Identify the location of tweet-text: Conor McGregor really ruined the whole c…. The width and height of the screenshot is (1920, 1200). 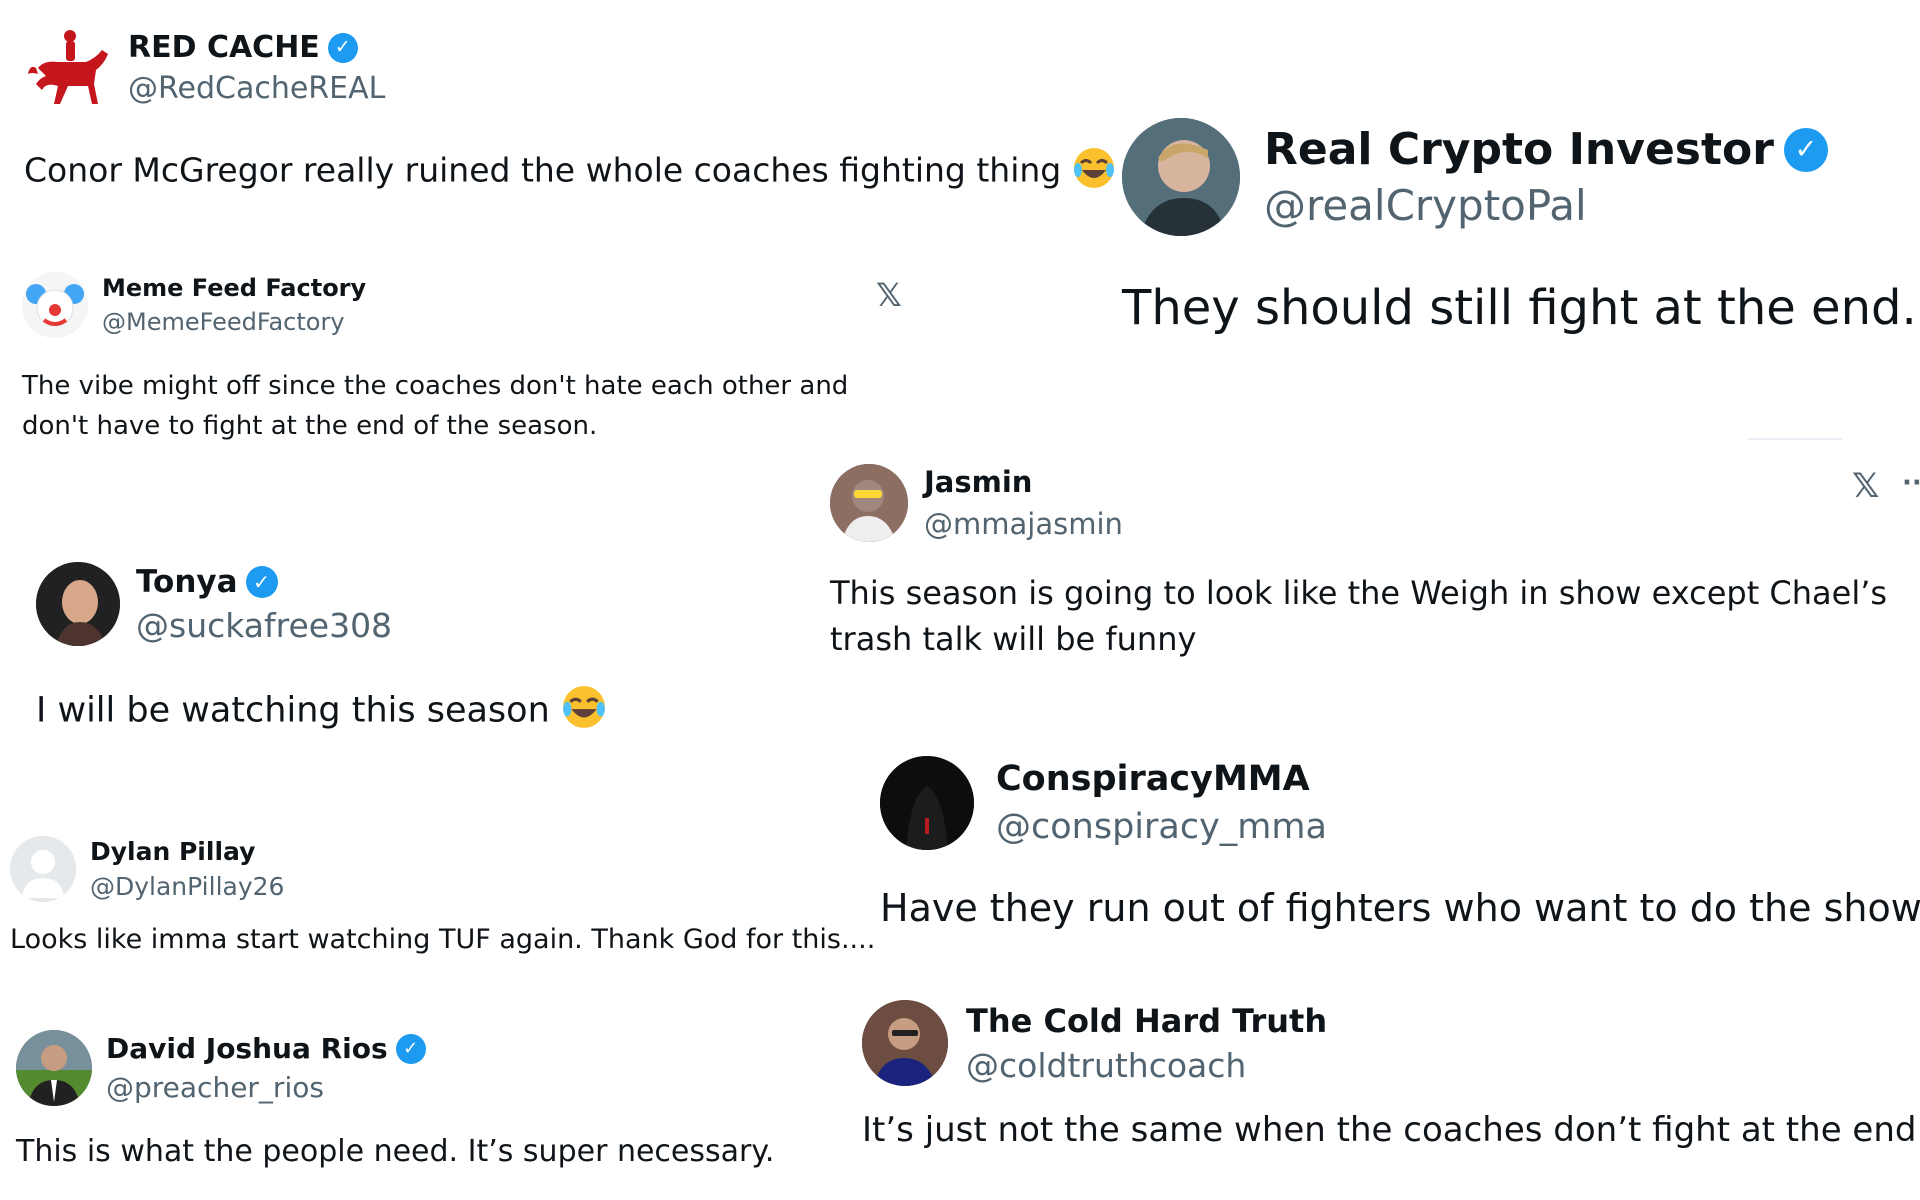
(569, 172).